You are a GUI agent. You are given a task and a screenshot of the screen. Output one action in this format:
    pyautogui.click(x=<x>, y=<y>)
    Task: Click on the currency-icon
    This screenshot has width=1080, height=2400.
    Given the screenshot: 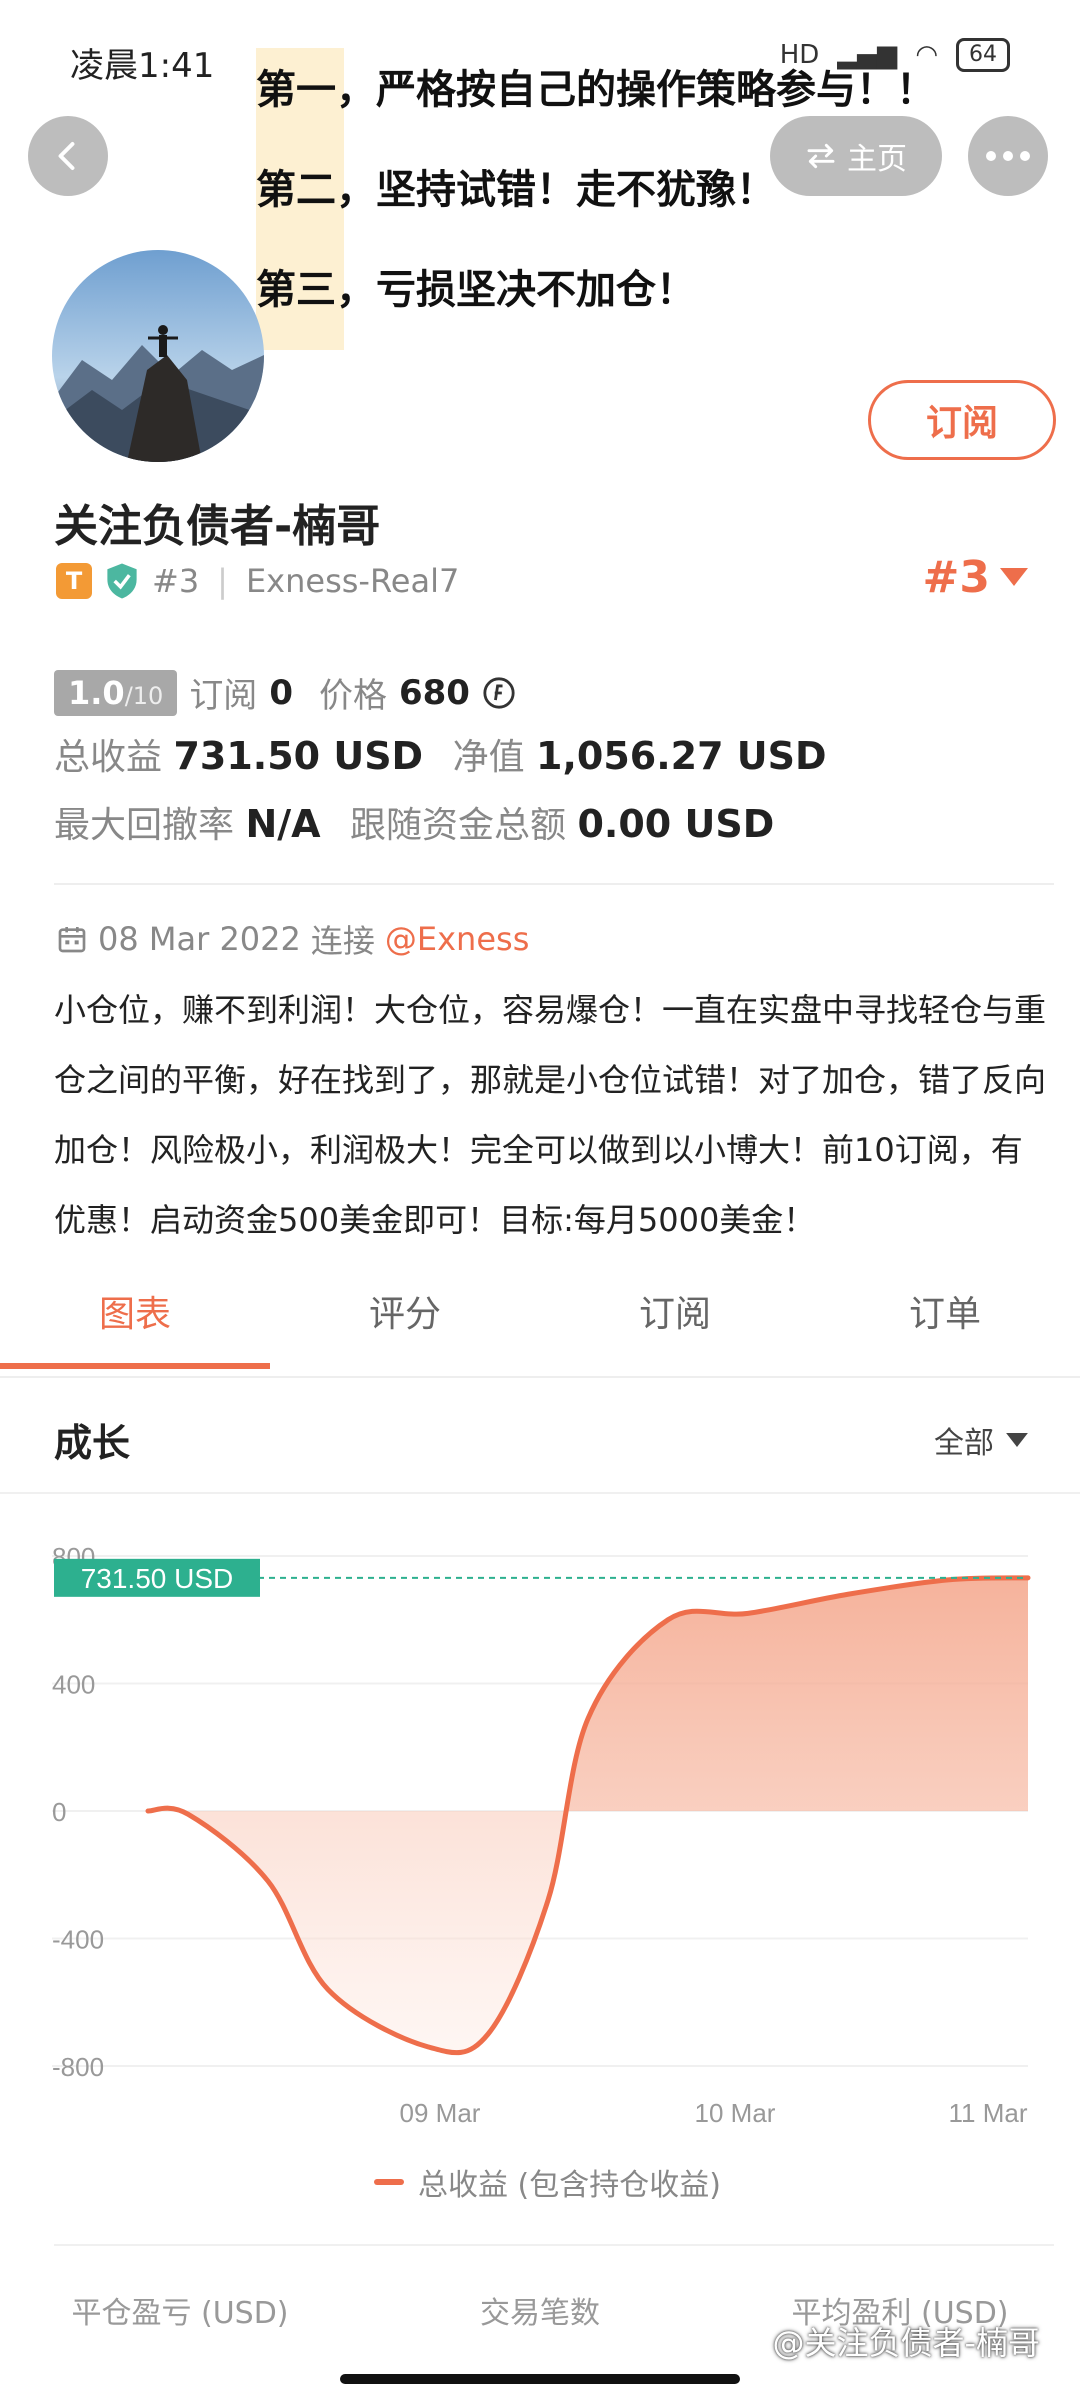 What is the action you would take?
    pyautogui.click(x=499, y=692)
    